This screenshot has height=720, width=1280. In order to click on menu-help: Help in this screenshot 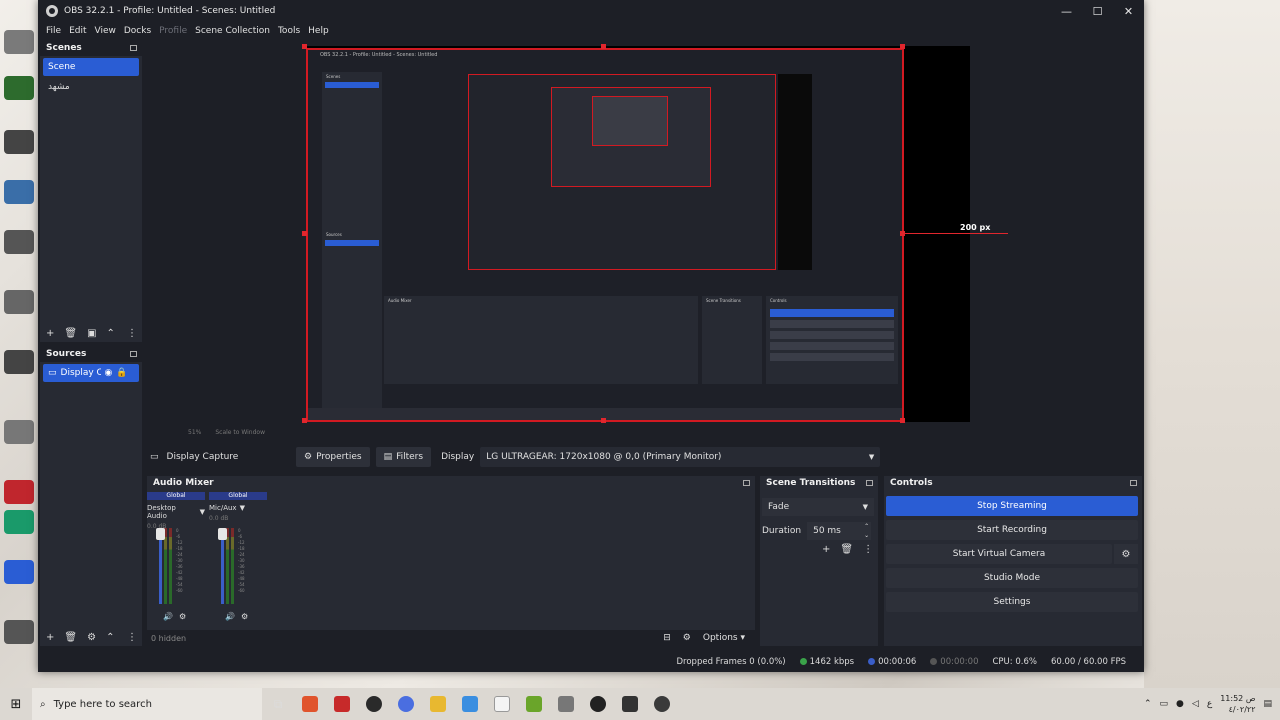, I will do `click(318, 31)`.